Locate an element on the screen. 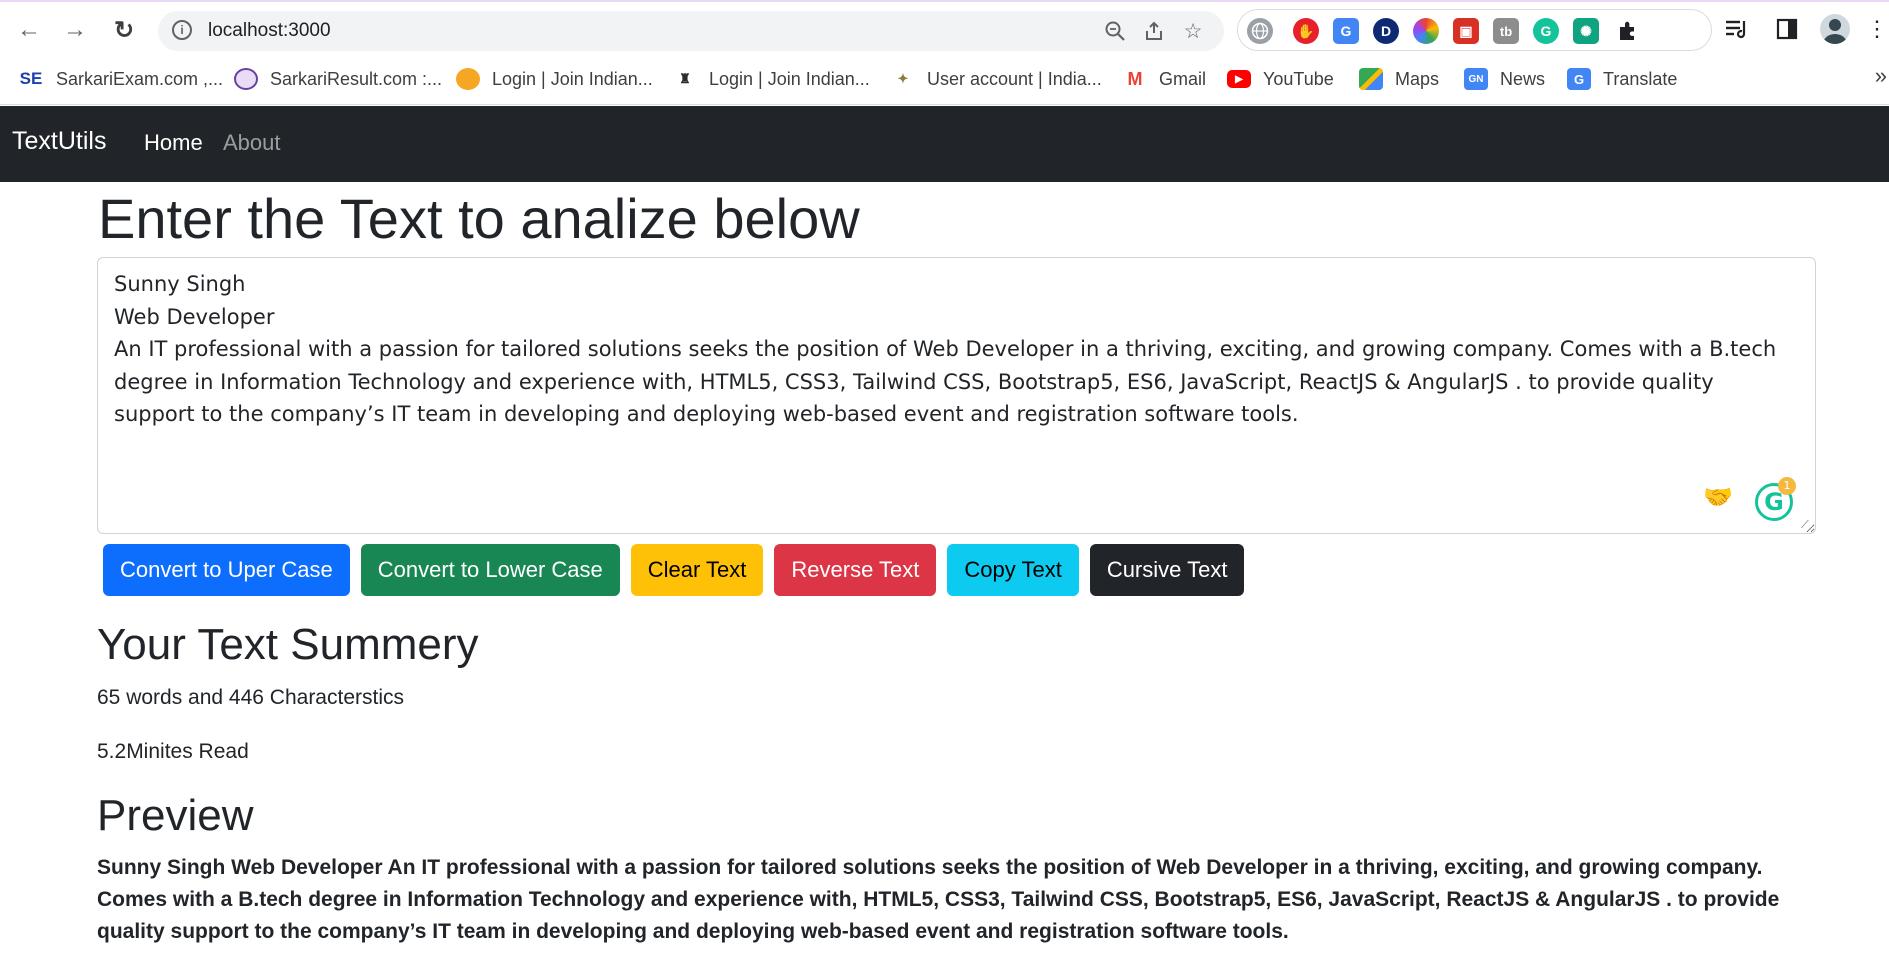  bookmarks-more-icon: » is located at coordinates (1881, 76).